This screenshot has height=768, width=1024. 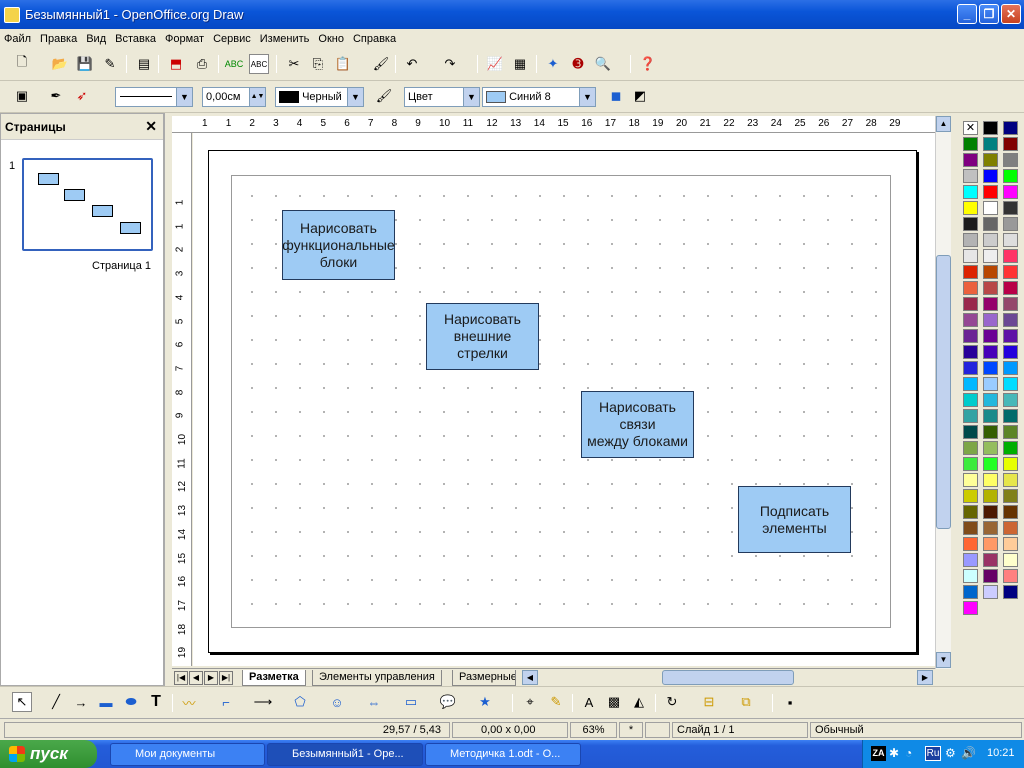 I want to click on cut-icon: ✂, so click(x=294, y=64).